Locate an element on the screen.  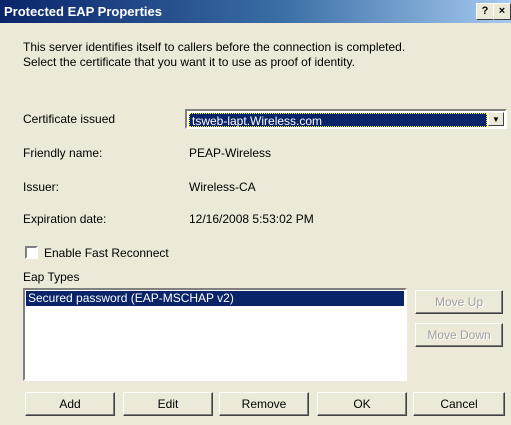
certificate-selected-value: tsweb-lapt.Wireless.com is located at coordinates (338, 120).